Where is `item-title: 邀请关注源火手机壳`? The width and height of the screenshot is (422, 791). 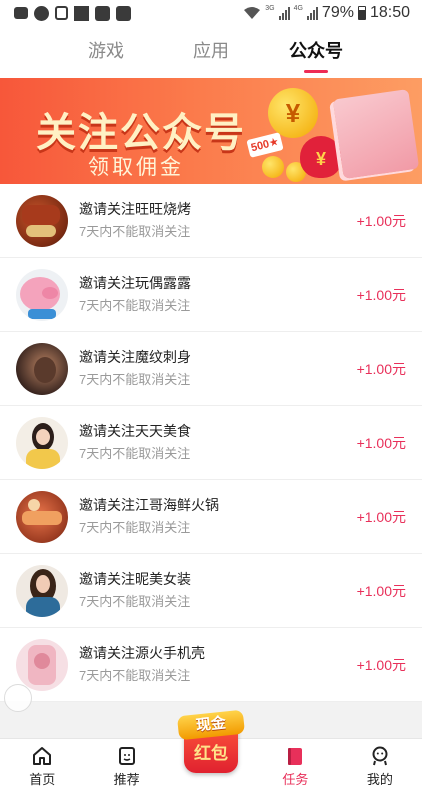 item-title: 邀请关注源火手机壳 is located at coordinates (142, 653).